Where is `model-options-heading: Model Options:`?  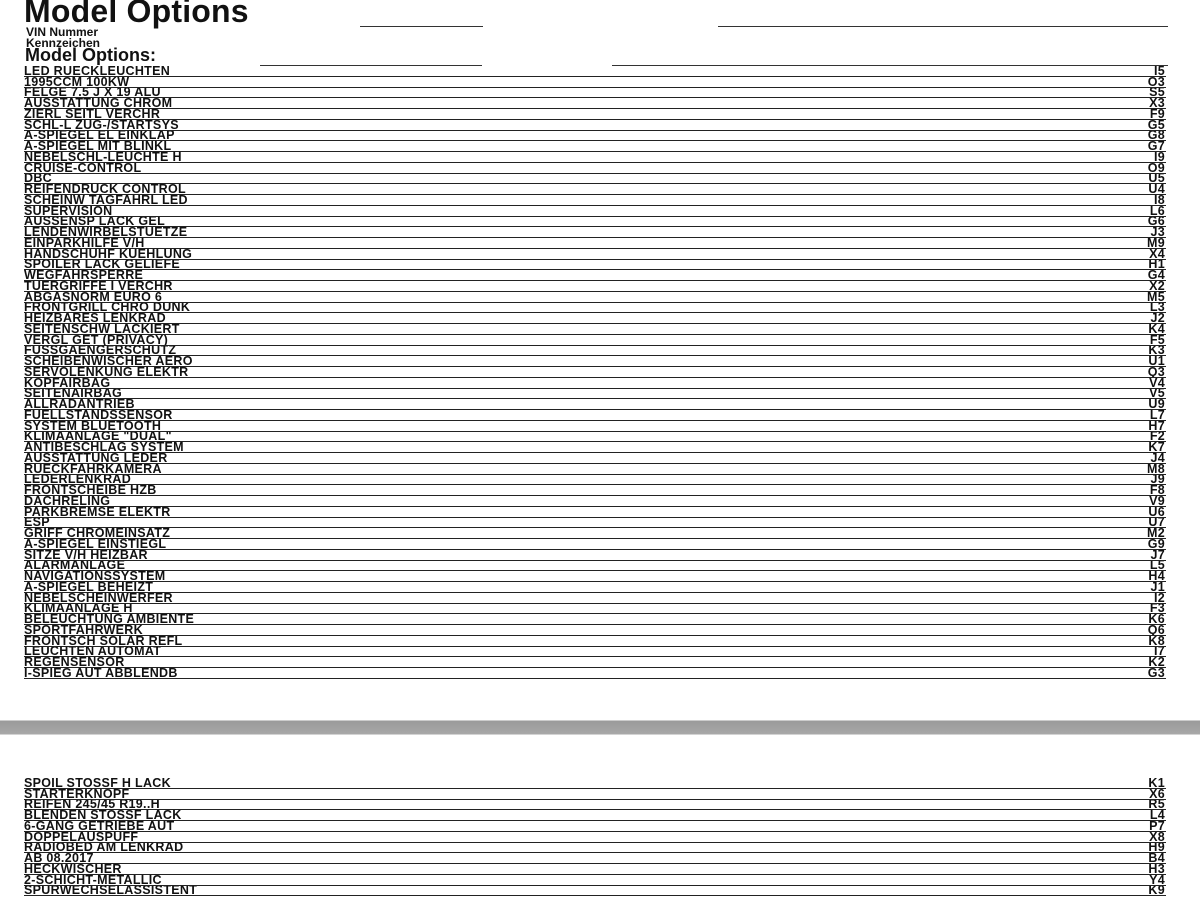
model-options-heading: Model Options: is located at coordinates (90, 55).